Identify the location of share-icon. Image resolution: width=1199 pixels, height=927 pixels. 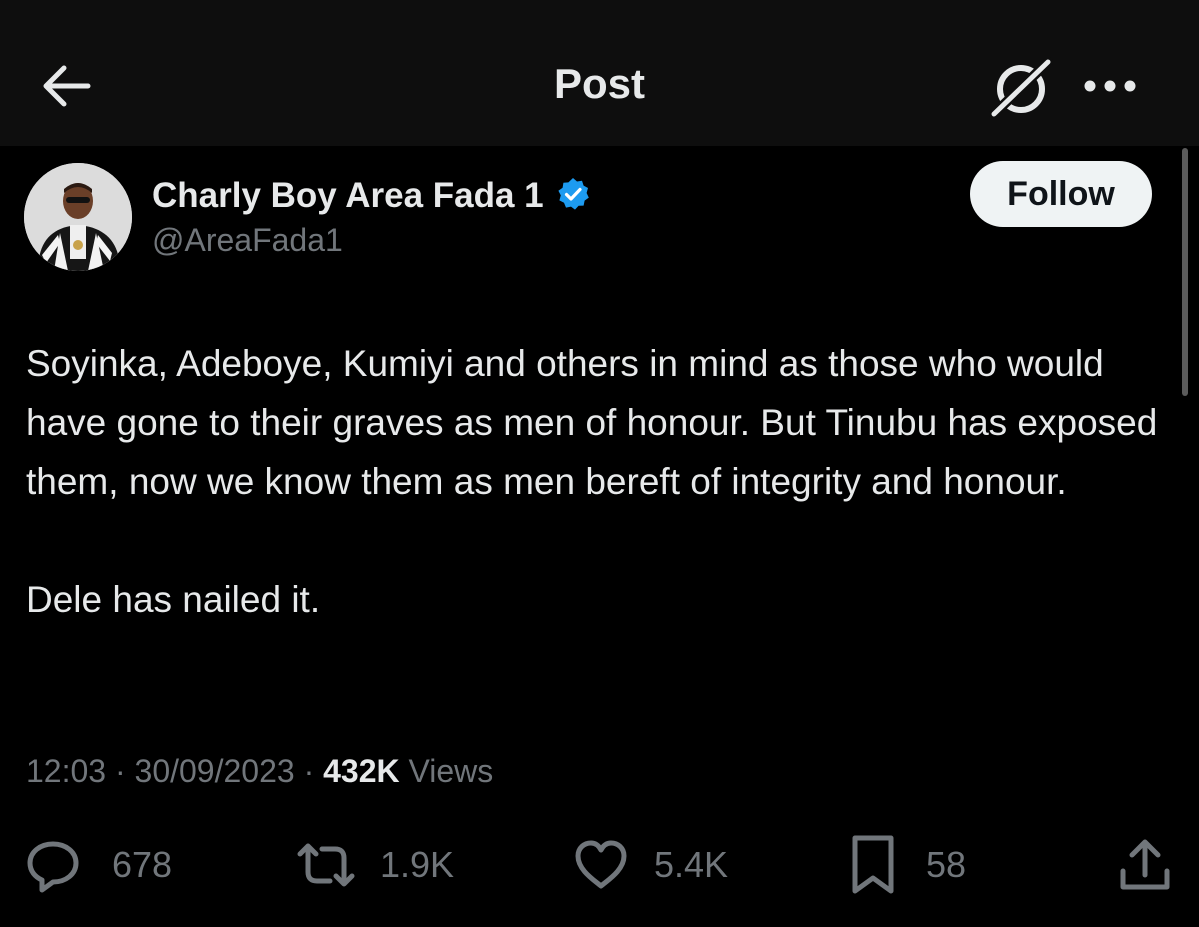
(1145, 864).